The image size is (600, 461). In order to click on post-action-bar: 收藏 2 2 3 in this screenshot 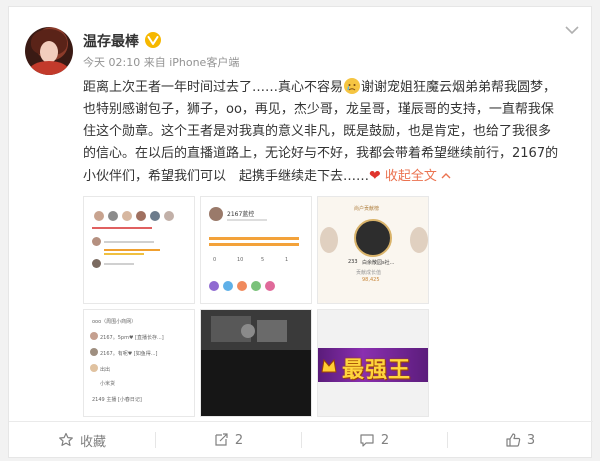, I will do `click(301, 439)`.